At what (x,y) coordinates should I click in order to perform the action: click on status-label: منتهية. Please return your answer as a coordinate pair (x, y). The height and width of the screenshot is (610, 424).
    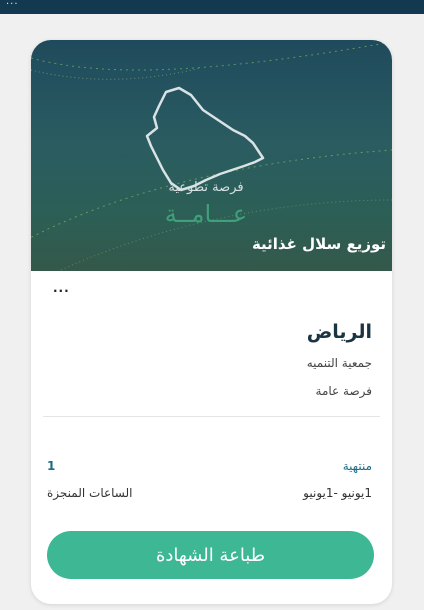
    Looking at the image, I should click on (357, 466).